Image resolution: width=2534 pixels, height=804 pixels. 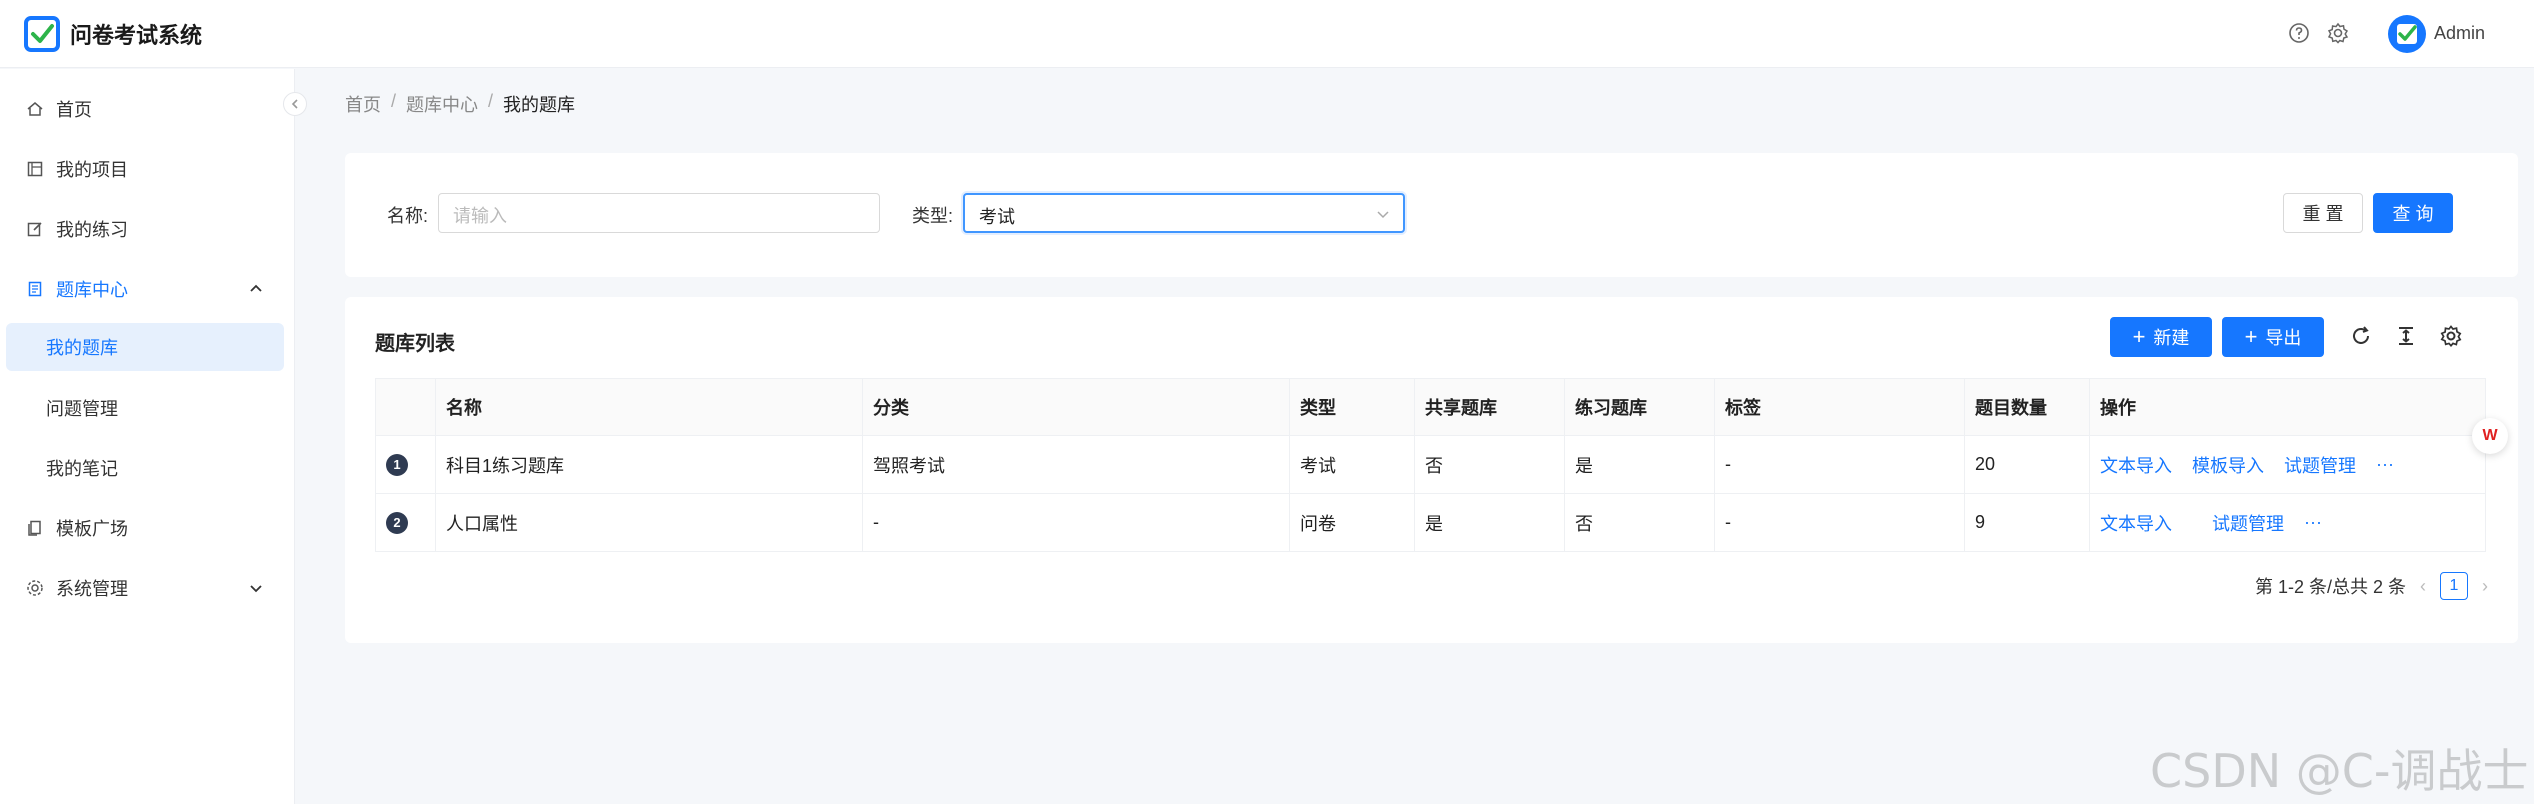 What do you see at coordinates (648, 522) in the screenshot?
I see `row-name: 人口属性` at bounding box center [648, 522].